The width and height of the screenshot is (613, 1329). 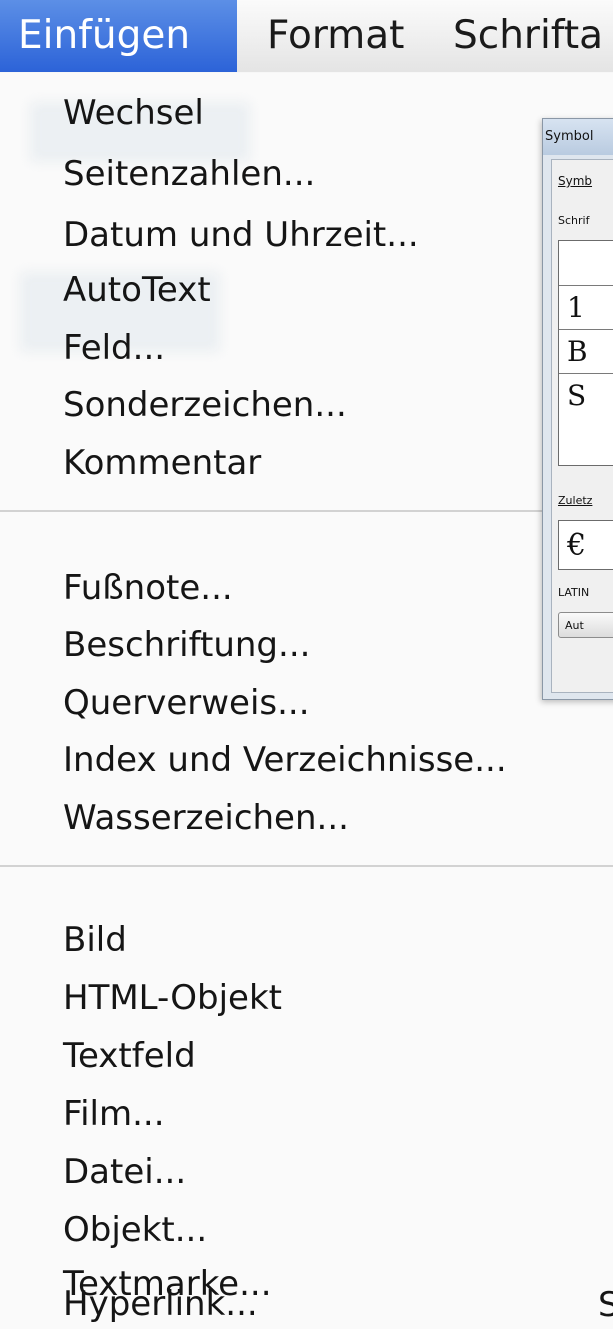 I want to click on dialog-title: Symbol, so click(x=578, y=137).